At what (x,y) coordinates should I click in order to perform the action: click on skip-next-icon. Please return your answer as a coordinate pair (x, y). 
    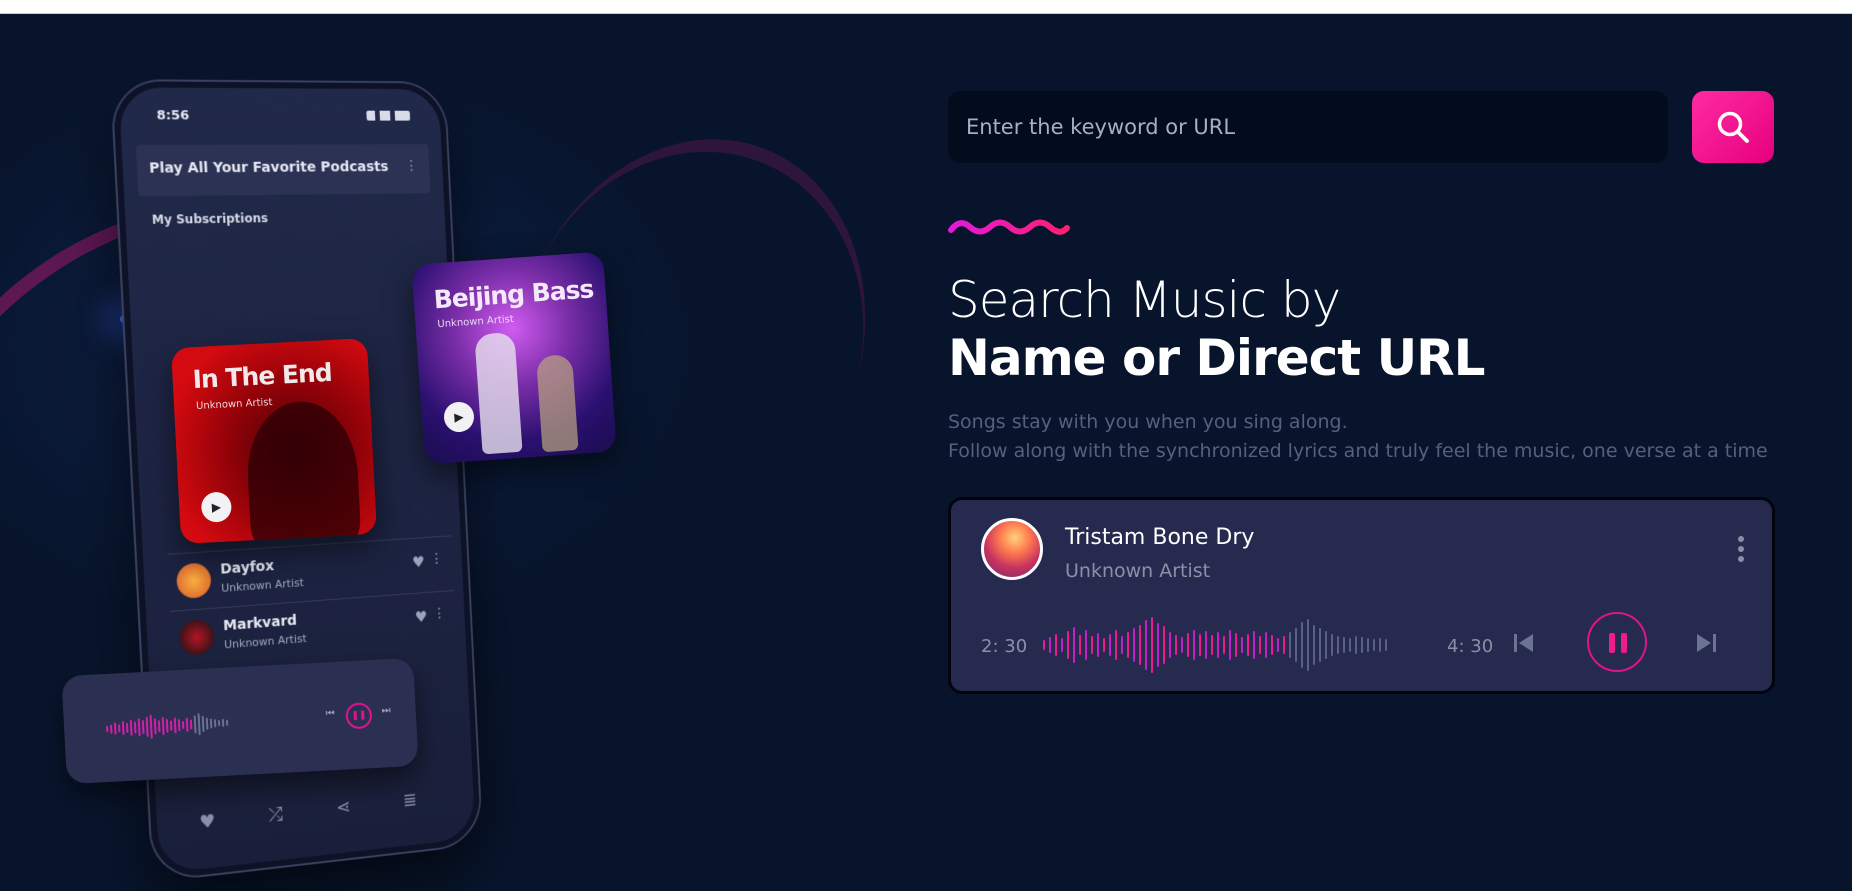
    Looking at the image, I should click on (1706, 643).